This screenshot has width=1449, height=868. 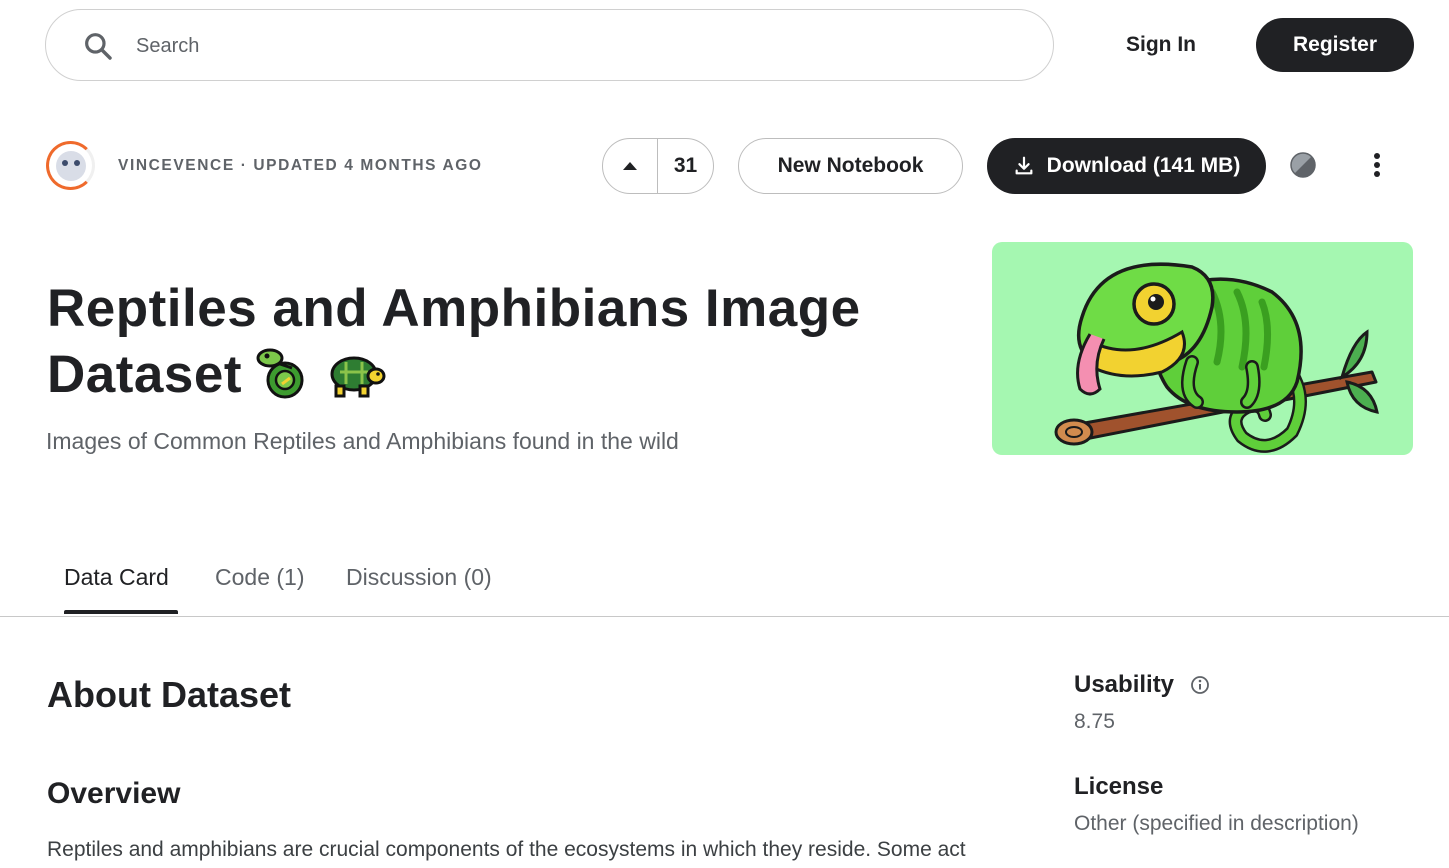 I want to click on dataset-cover-image, so click(x=1202, y=348).